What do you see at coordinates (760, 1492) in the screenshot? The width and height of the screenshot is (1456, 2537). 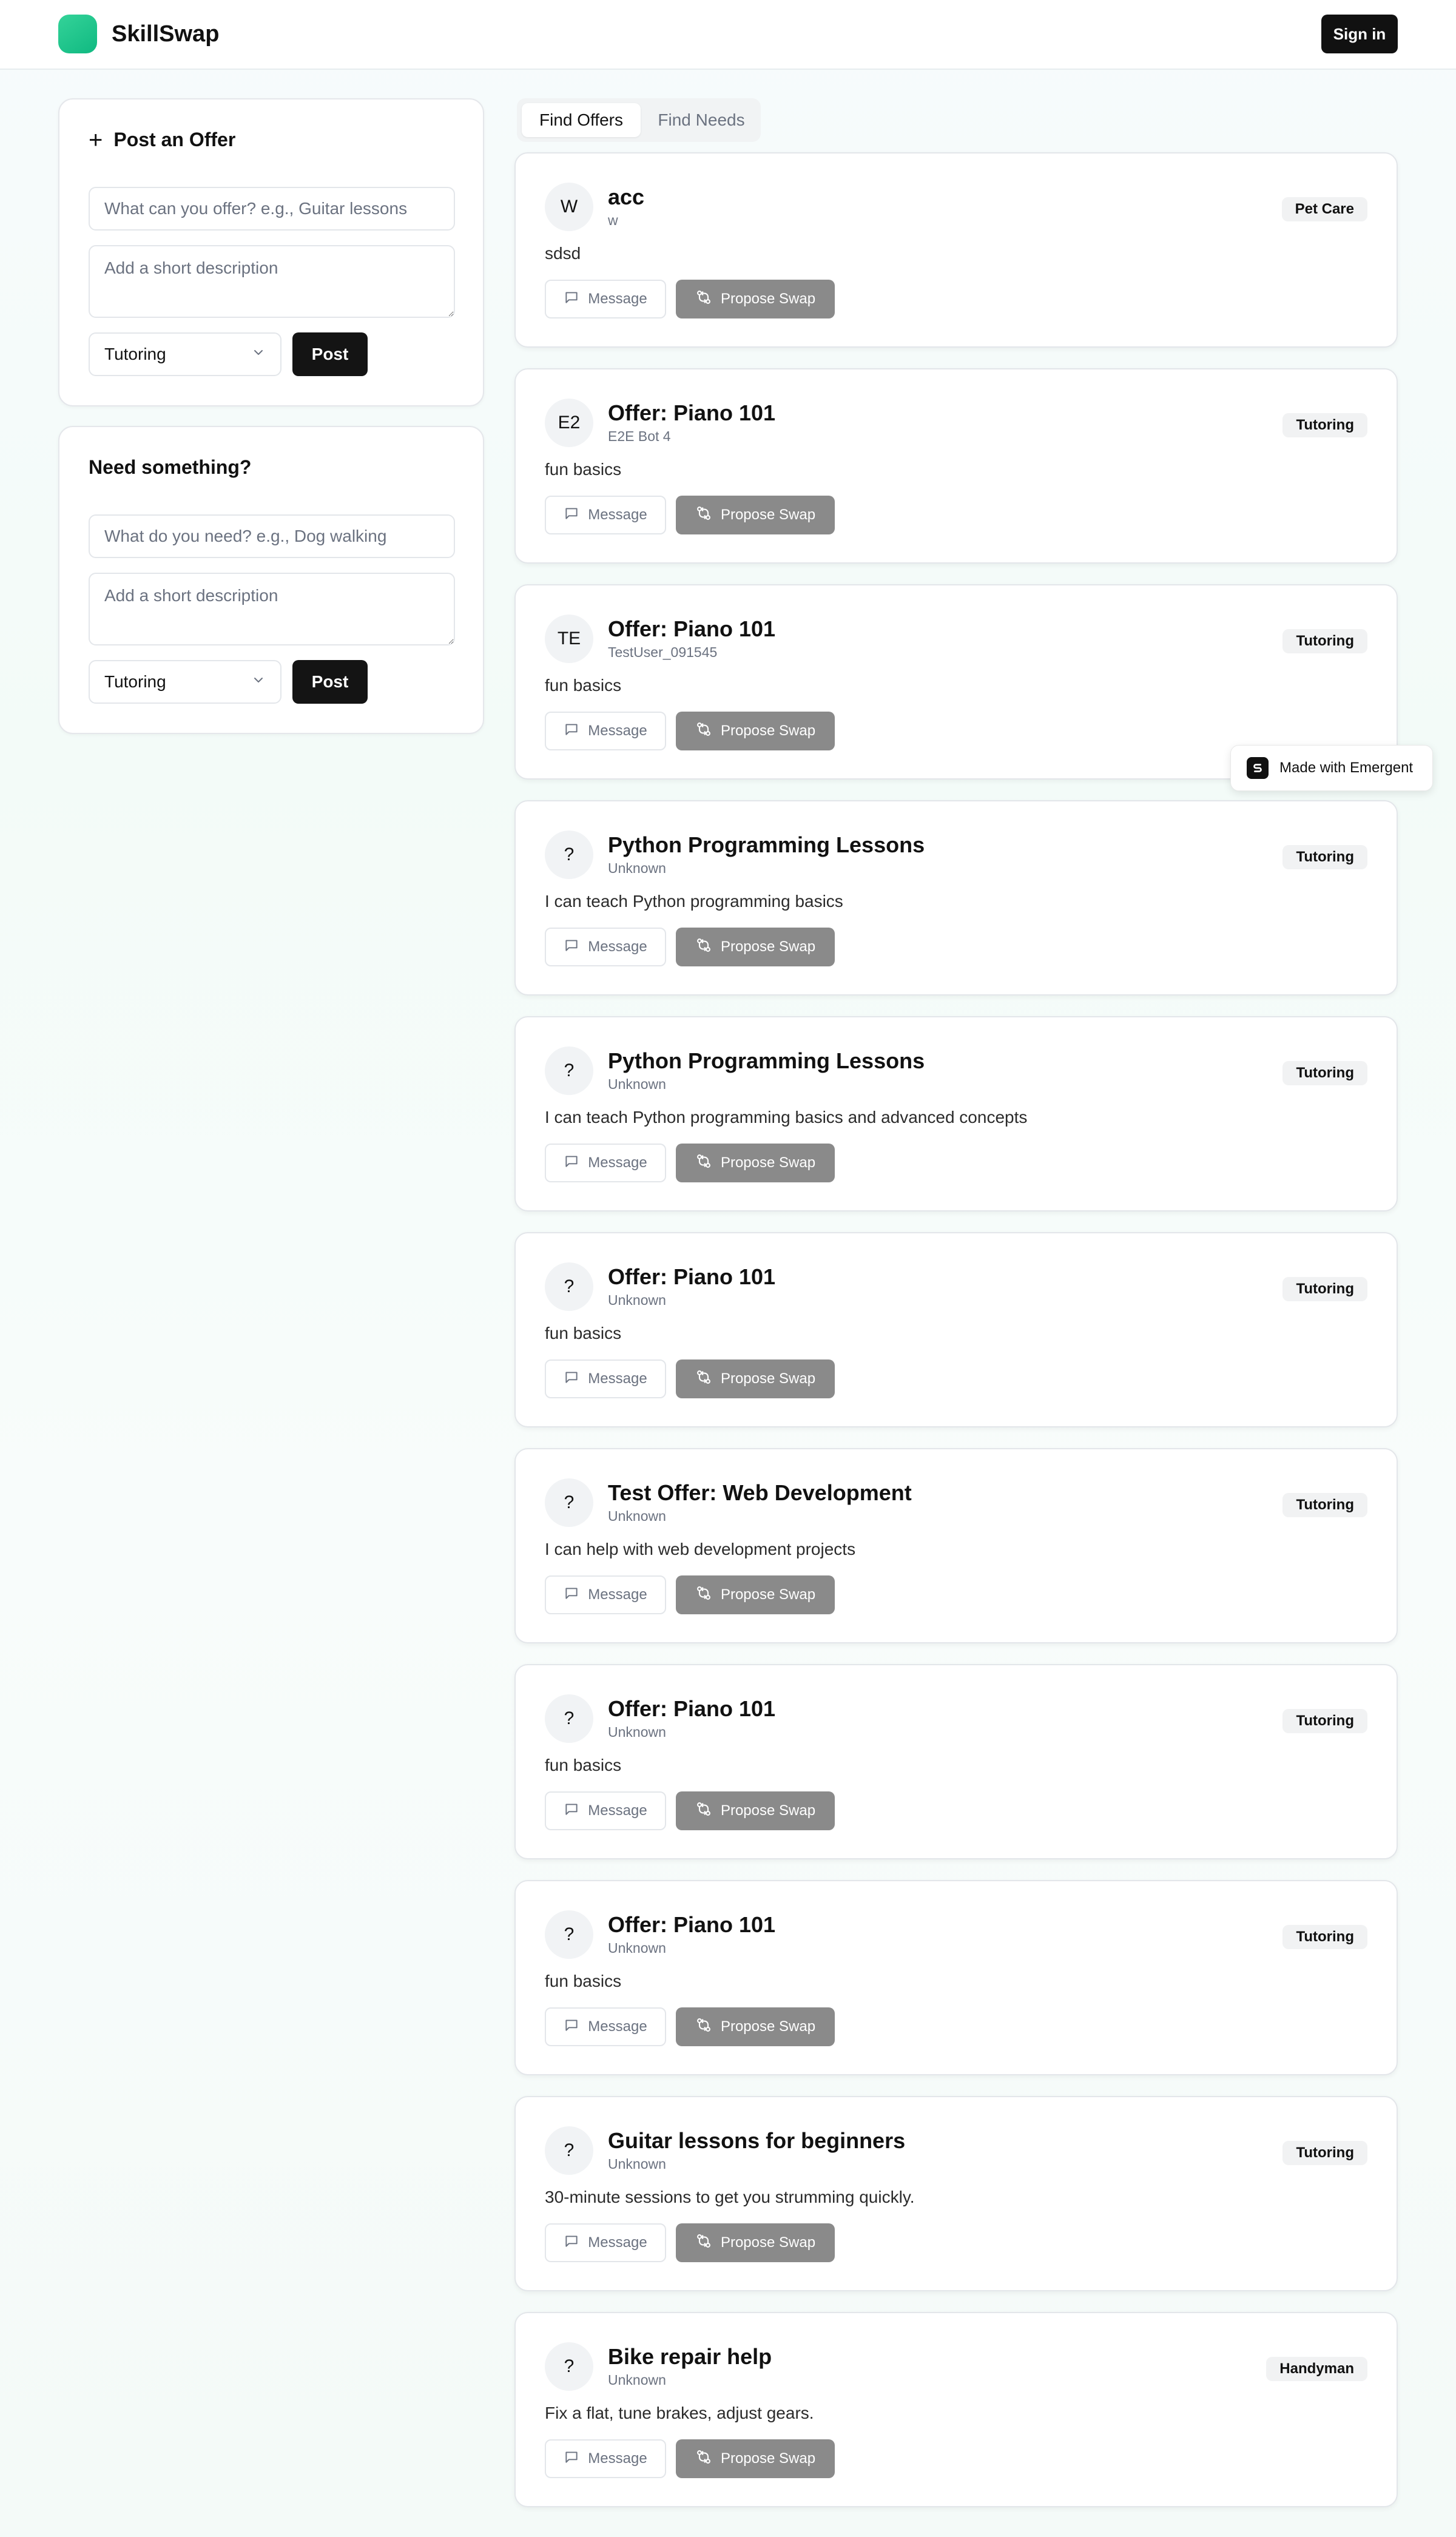 I see `offer-title: Test Offer: Web Development` at bounding box center [760, 1492].